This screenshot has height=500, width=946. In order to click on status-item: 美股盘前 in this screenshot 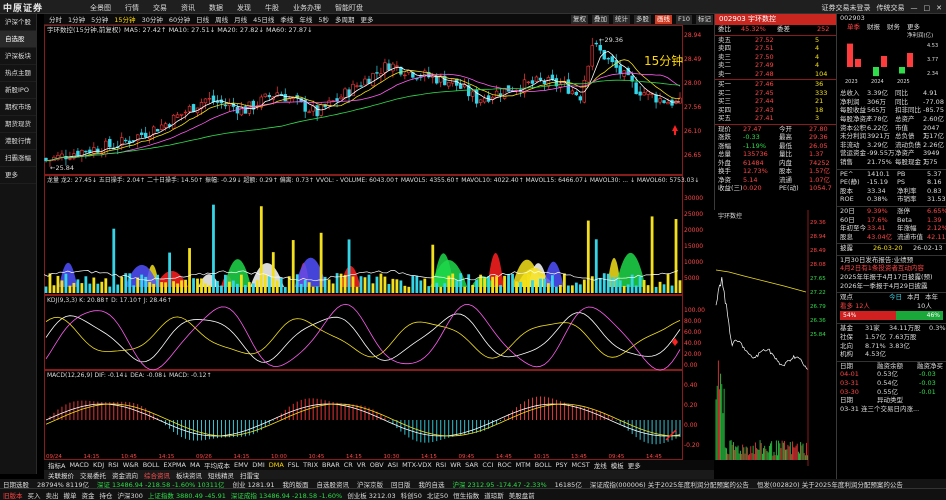, I will do `click(522, 495)`.